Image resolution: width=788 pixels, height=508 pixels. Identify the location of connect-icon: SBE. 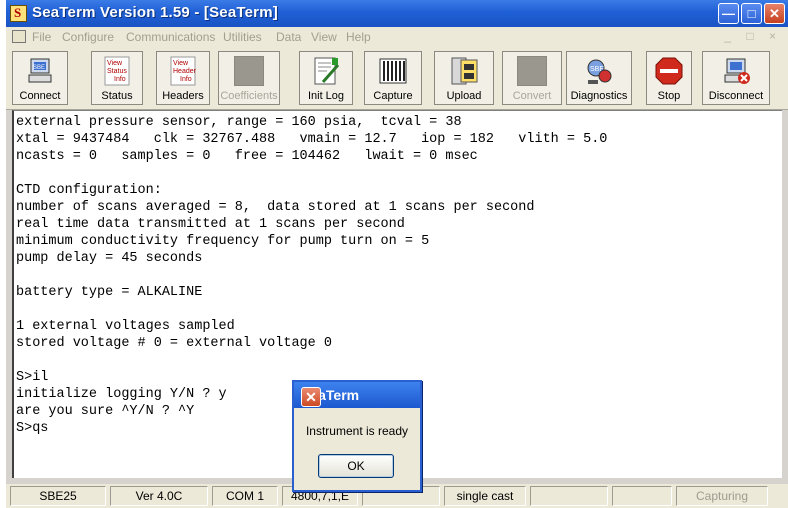
(40, 71).